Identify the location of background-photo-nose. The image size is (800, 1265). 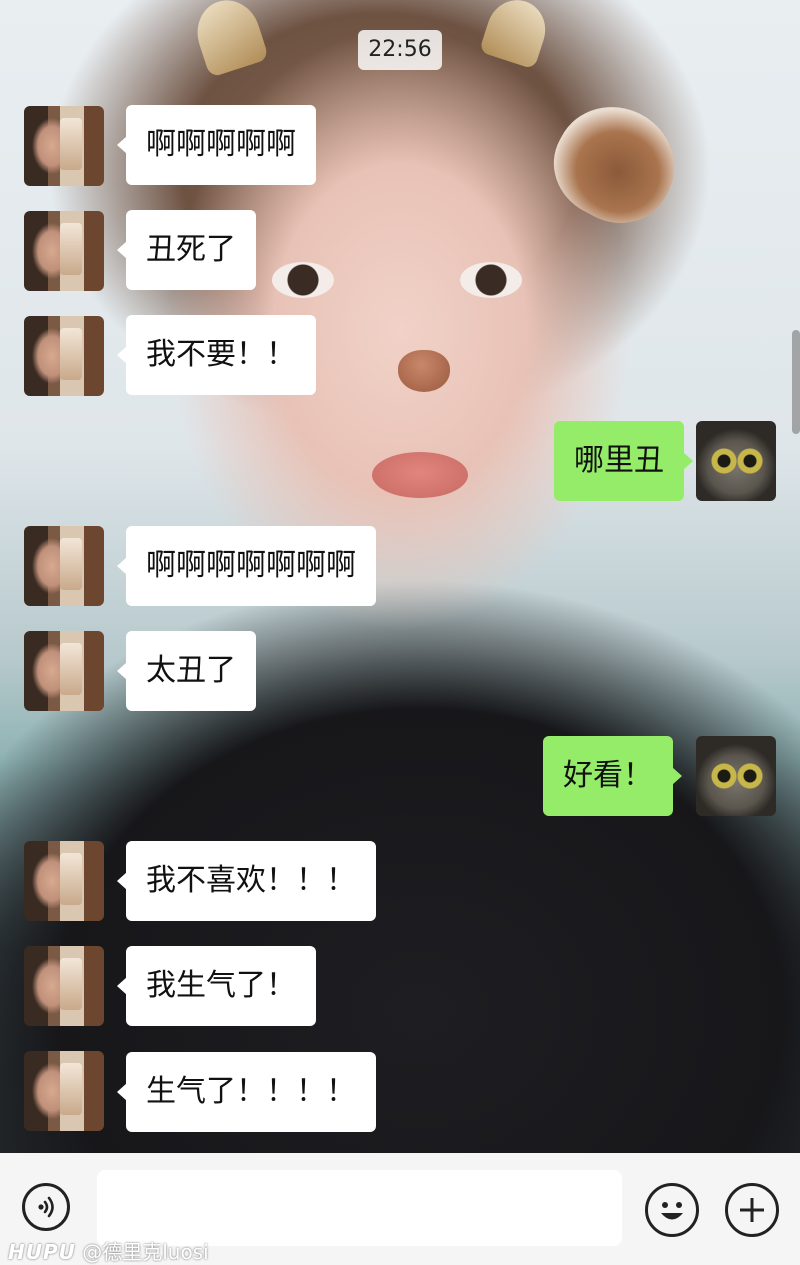
(424, 371).